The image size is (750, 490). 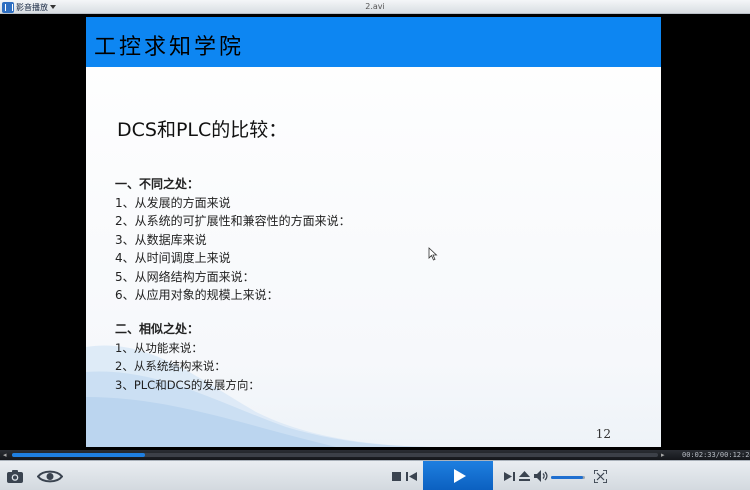 I want to click on open-file-button, so click(x=524, y=475).